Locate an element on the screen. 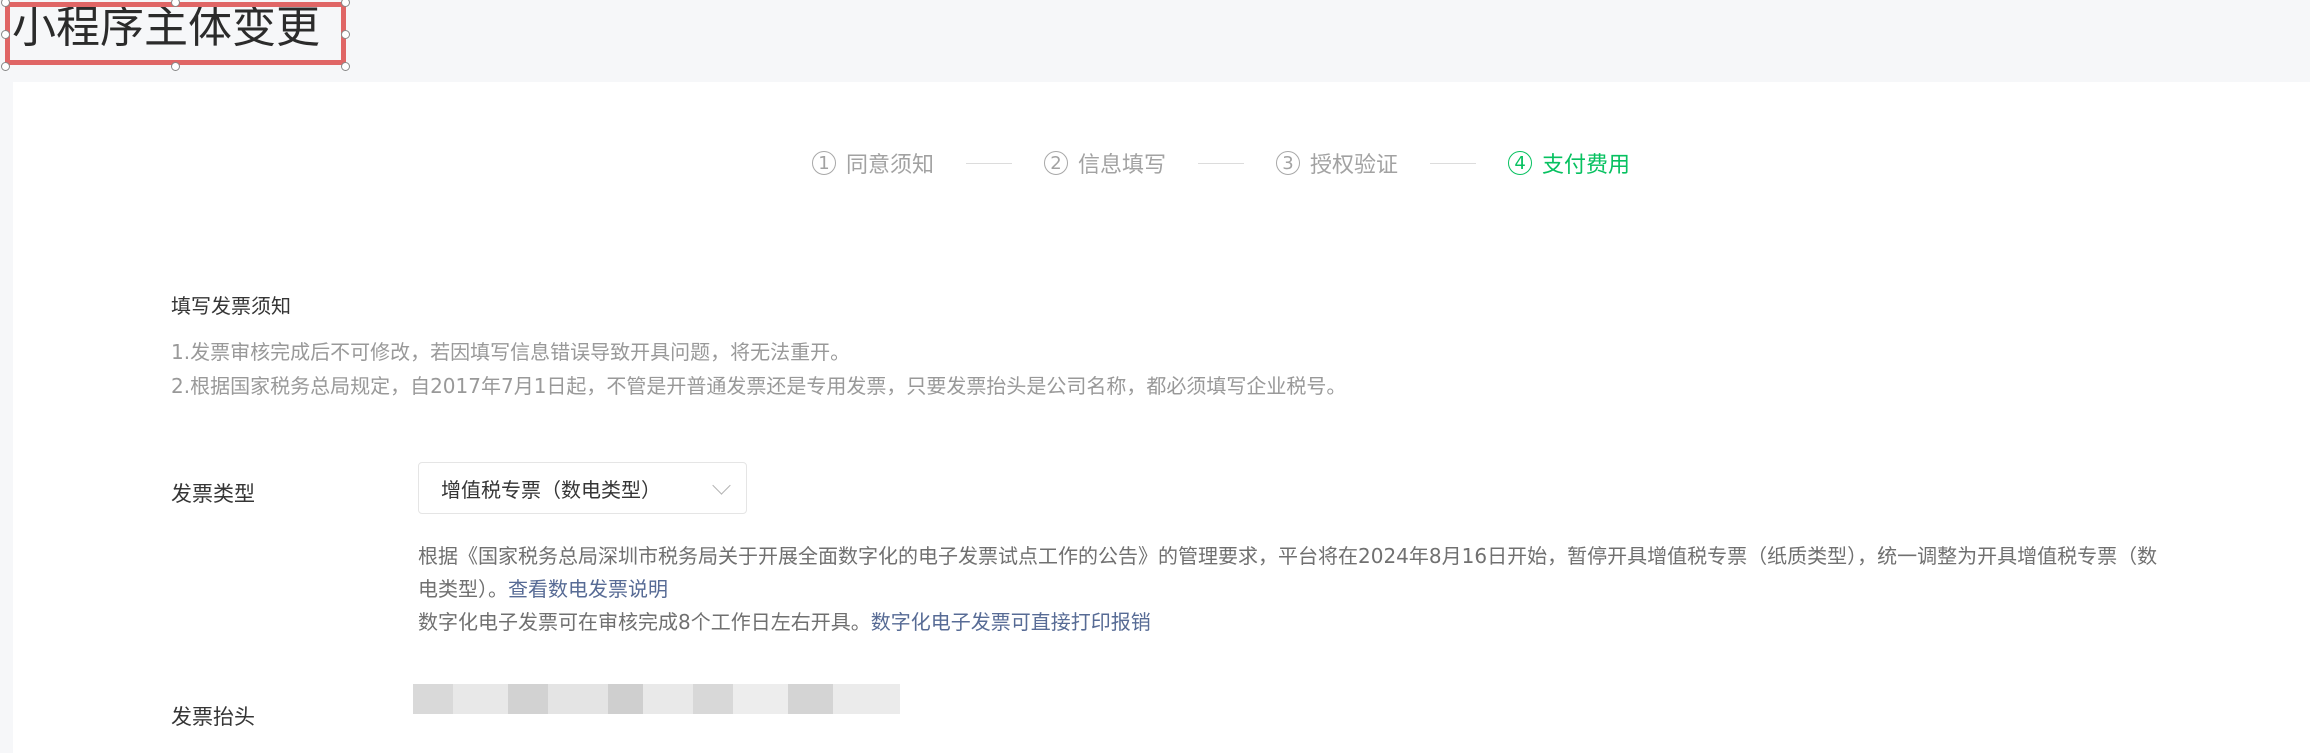 This screenshot has width=2310, height=753. invoice-type-desc-line2: 电类型）。查看数电发票说明 is located at coordinates (543, 587).